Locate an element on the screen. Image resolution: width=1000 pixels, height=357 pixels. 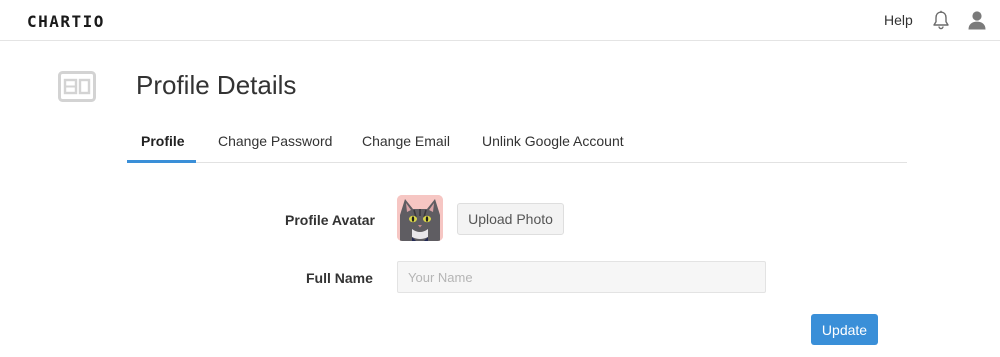
tab-change-email: Change Email is located at coordinates (406, 141).